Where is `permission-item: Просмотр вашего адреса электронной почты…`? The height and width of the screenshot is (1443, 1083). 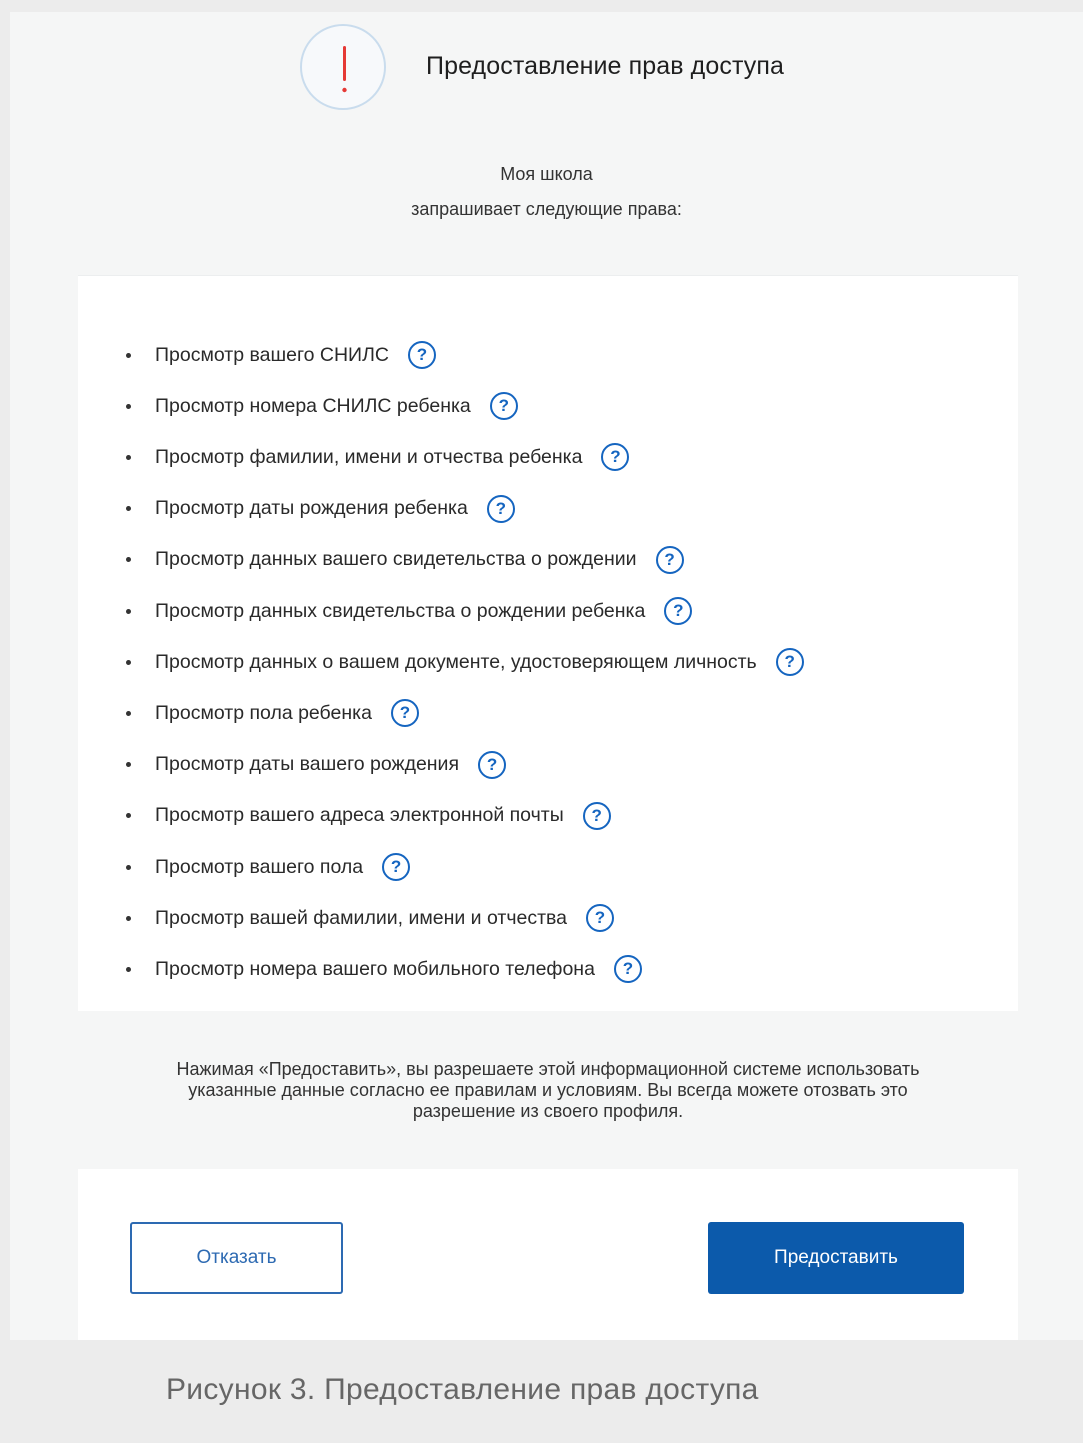 permission-item: Просмотр вашего адреса электронной почты… is located at coordinates (368, 816).